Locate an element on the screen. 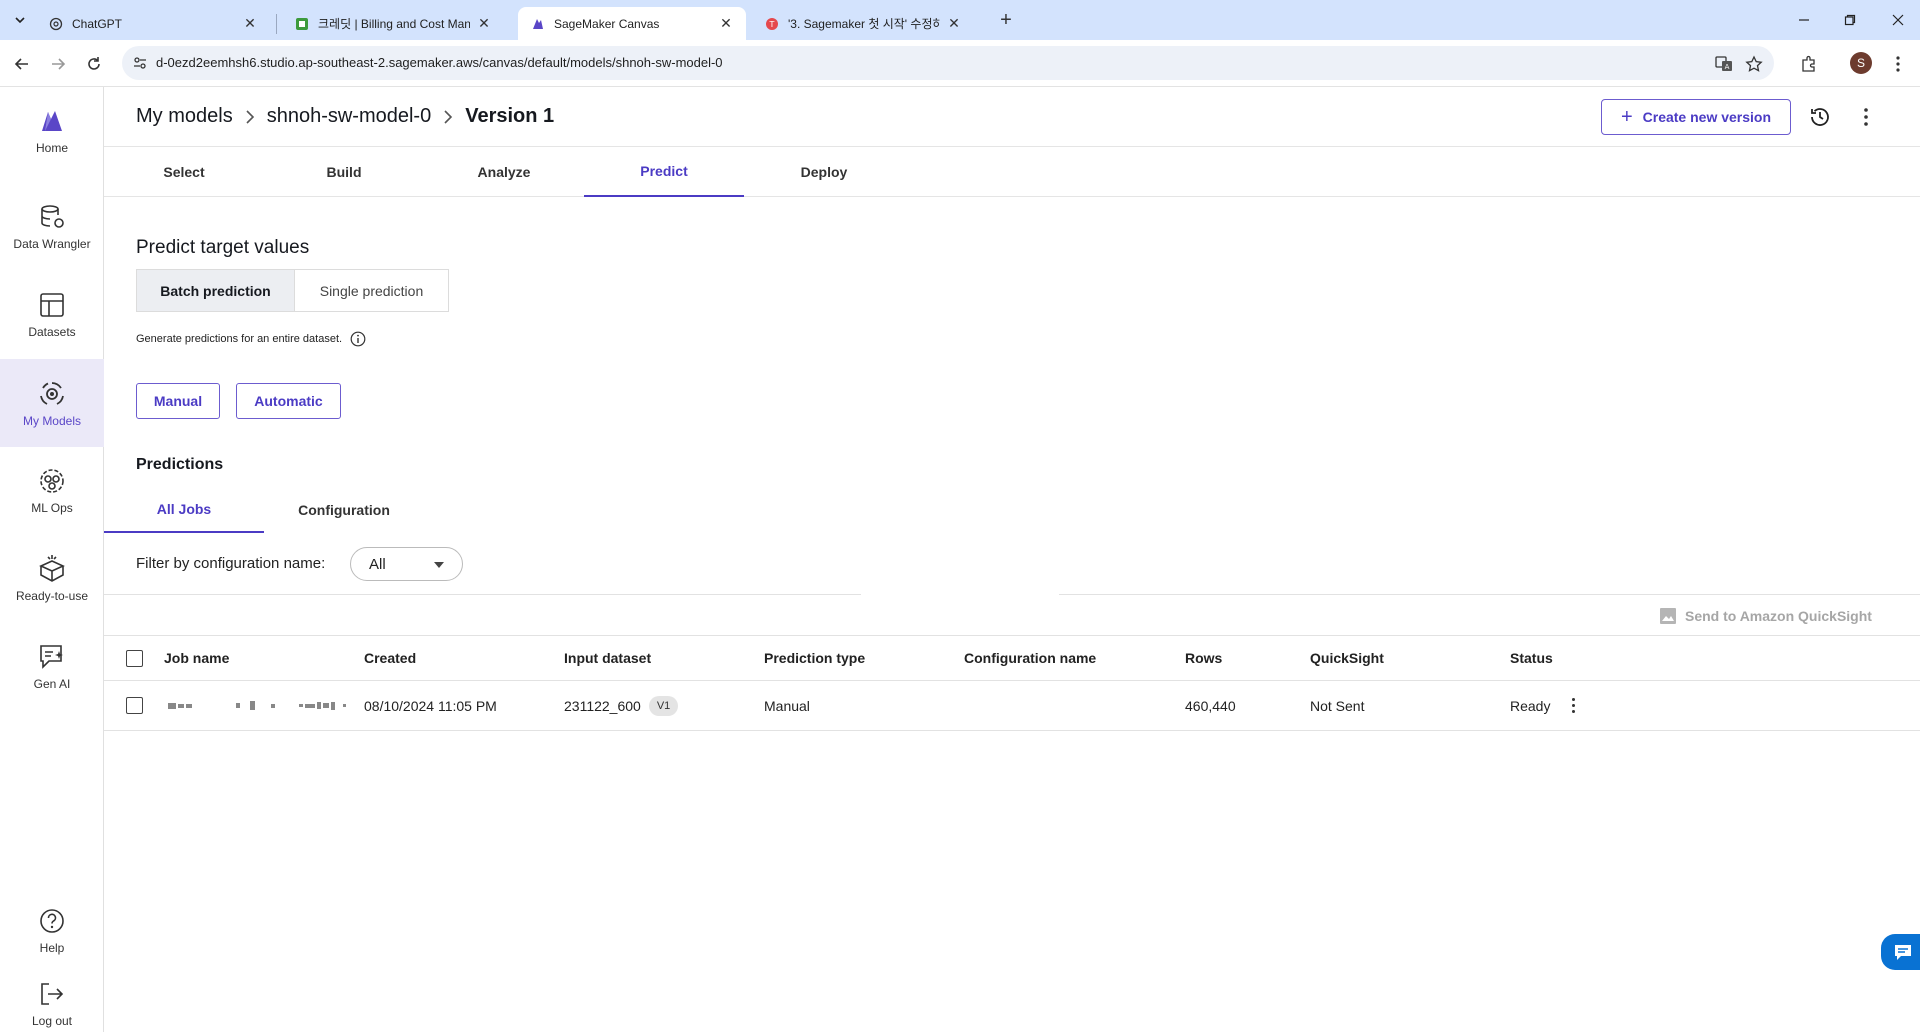  tab-deploy: Deploy is located at coordinates (824, 172).